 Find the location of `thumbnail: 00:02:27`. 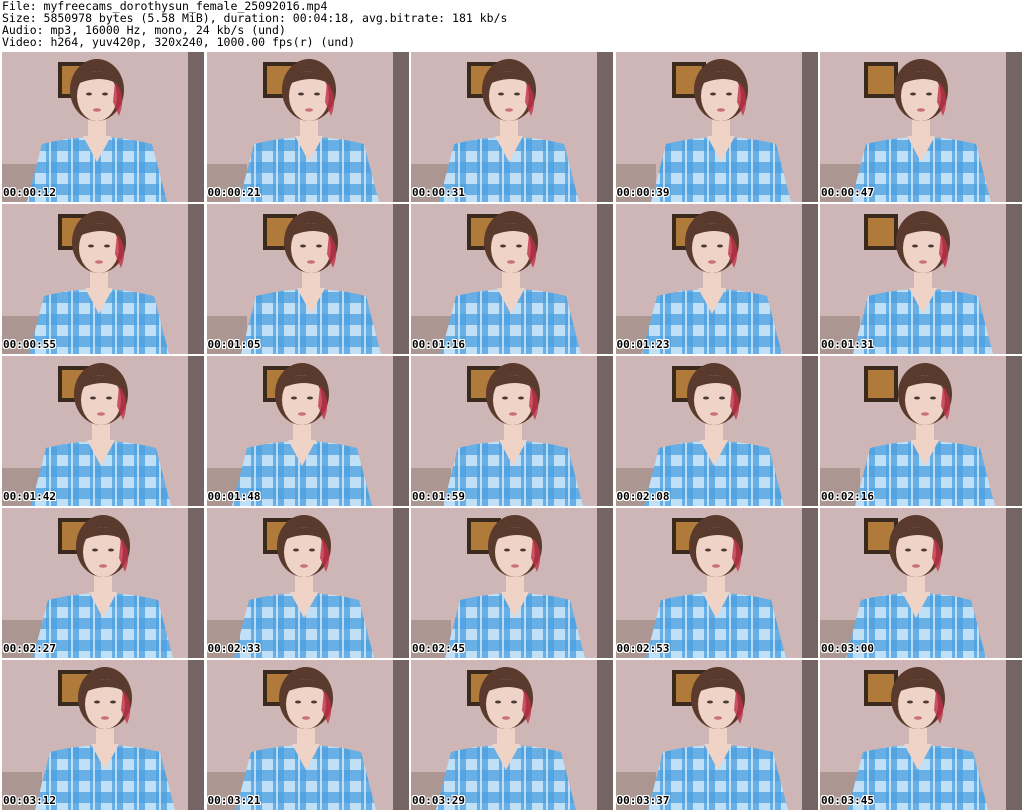

thumbnail: 00:02:27 is located at coordinates (103, 583).